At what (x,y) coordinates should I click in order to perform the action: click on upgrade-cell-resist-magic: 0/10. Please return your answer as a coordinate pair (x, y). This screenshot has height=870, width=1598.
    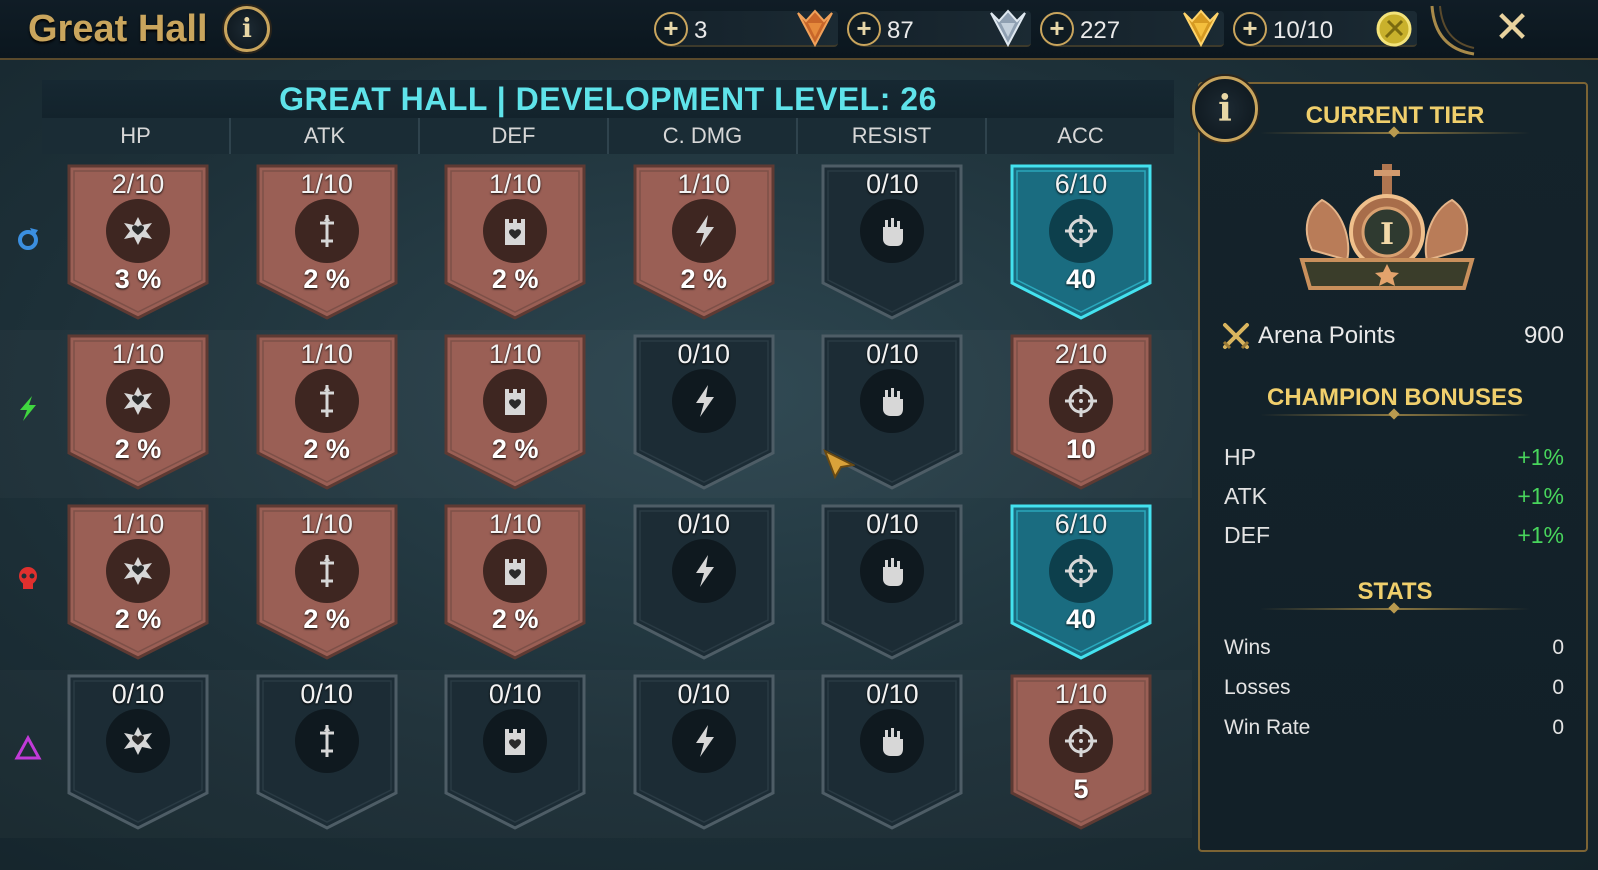
    Looking at the image, I should click on (892, 242).